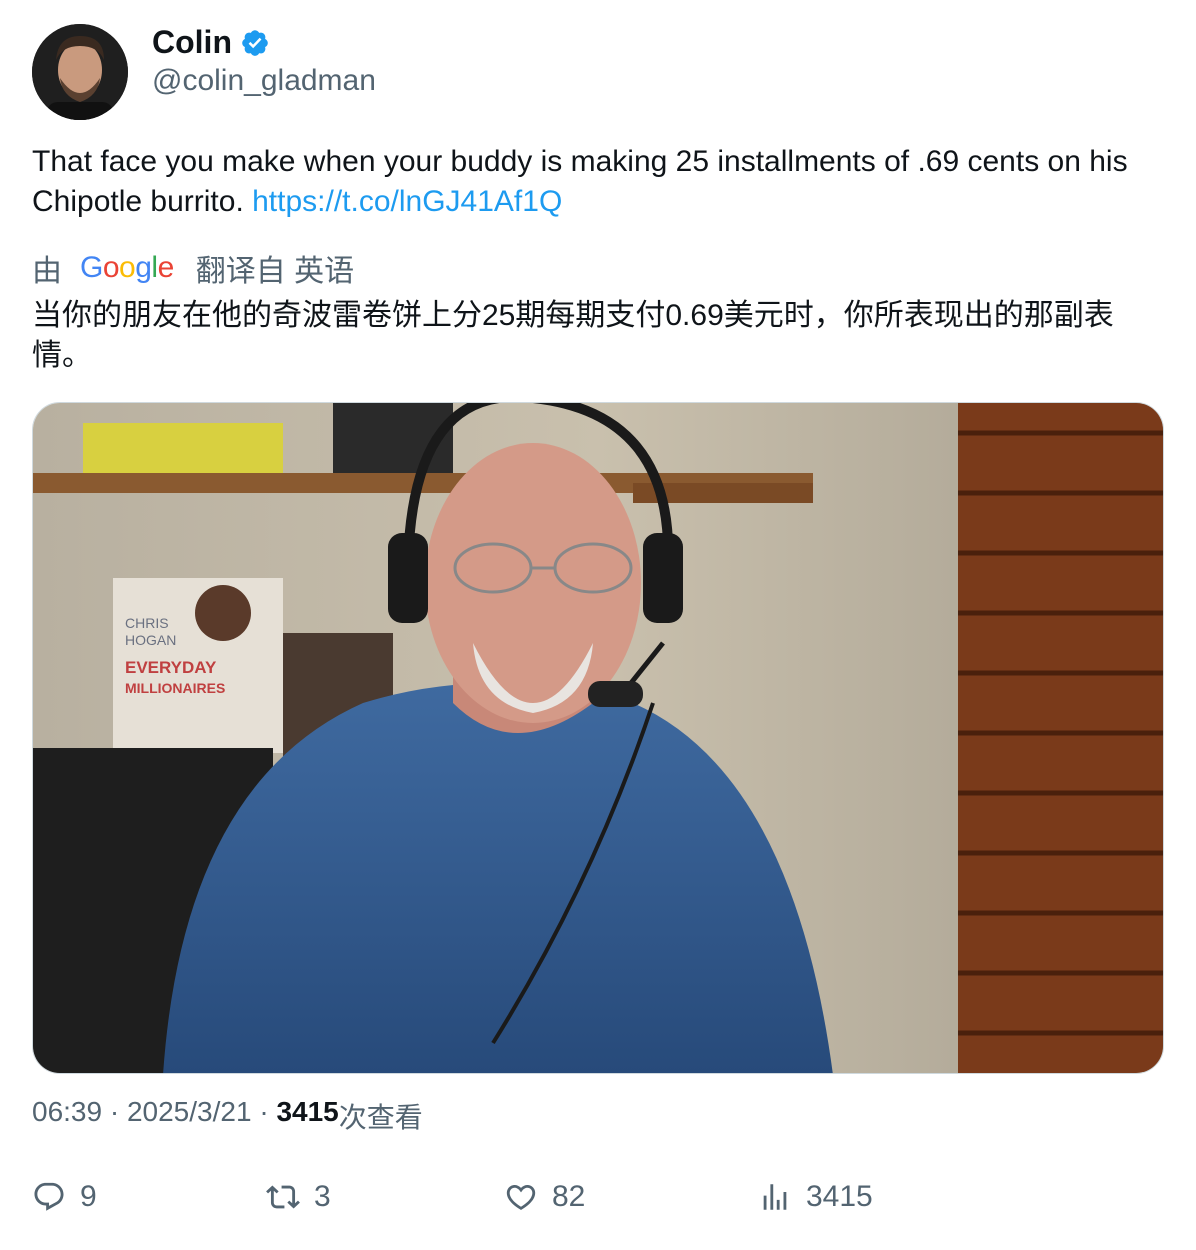  I want to click on author-name: Colin, so click(192, 42).